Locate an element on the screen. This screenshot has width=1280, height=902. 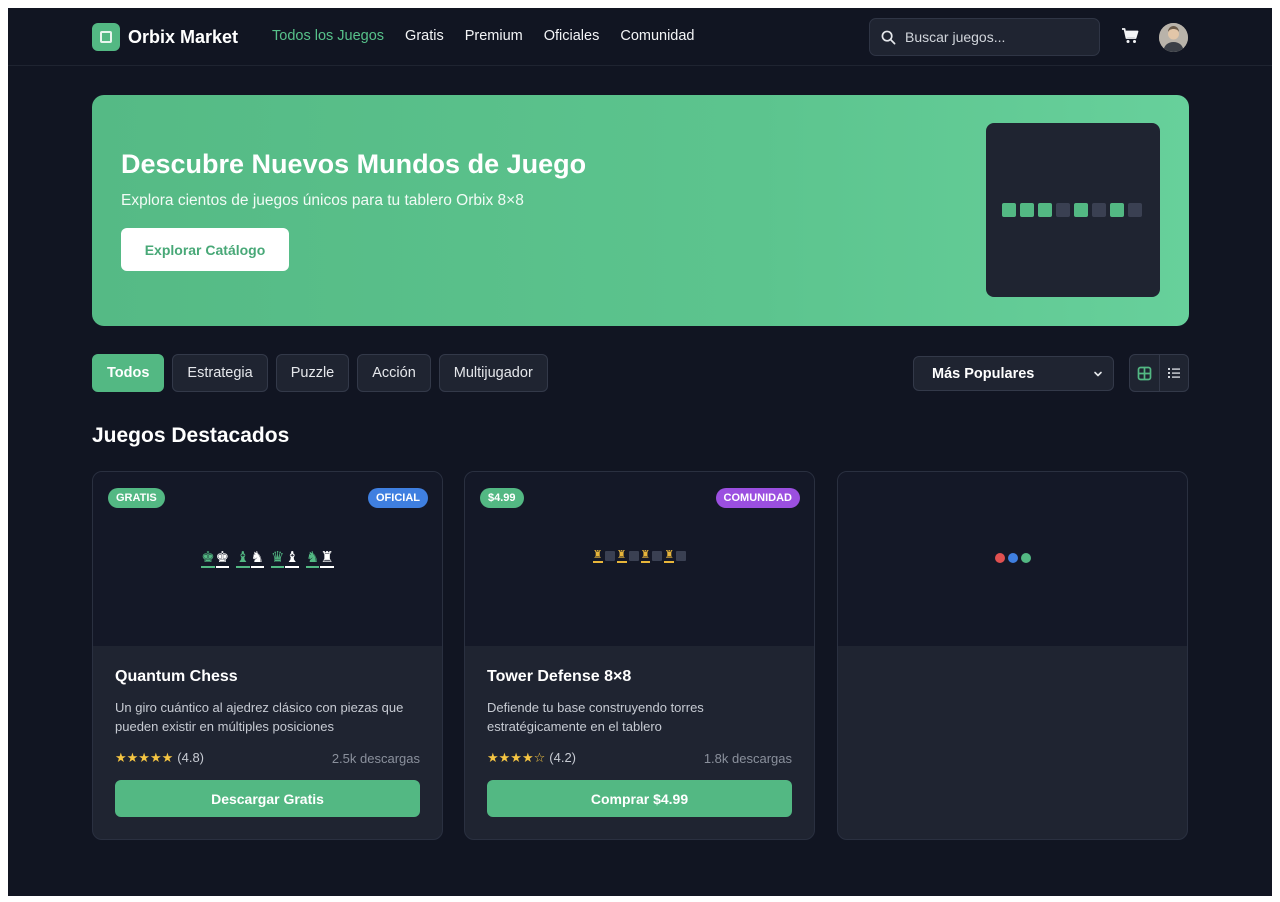
game-preview: GRATIS OFICIAL ♚ ♚ ♝ ♞ ♛ ♝ ♞ ♜ is located at coordinates (267, 559).